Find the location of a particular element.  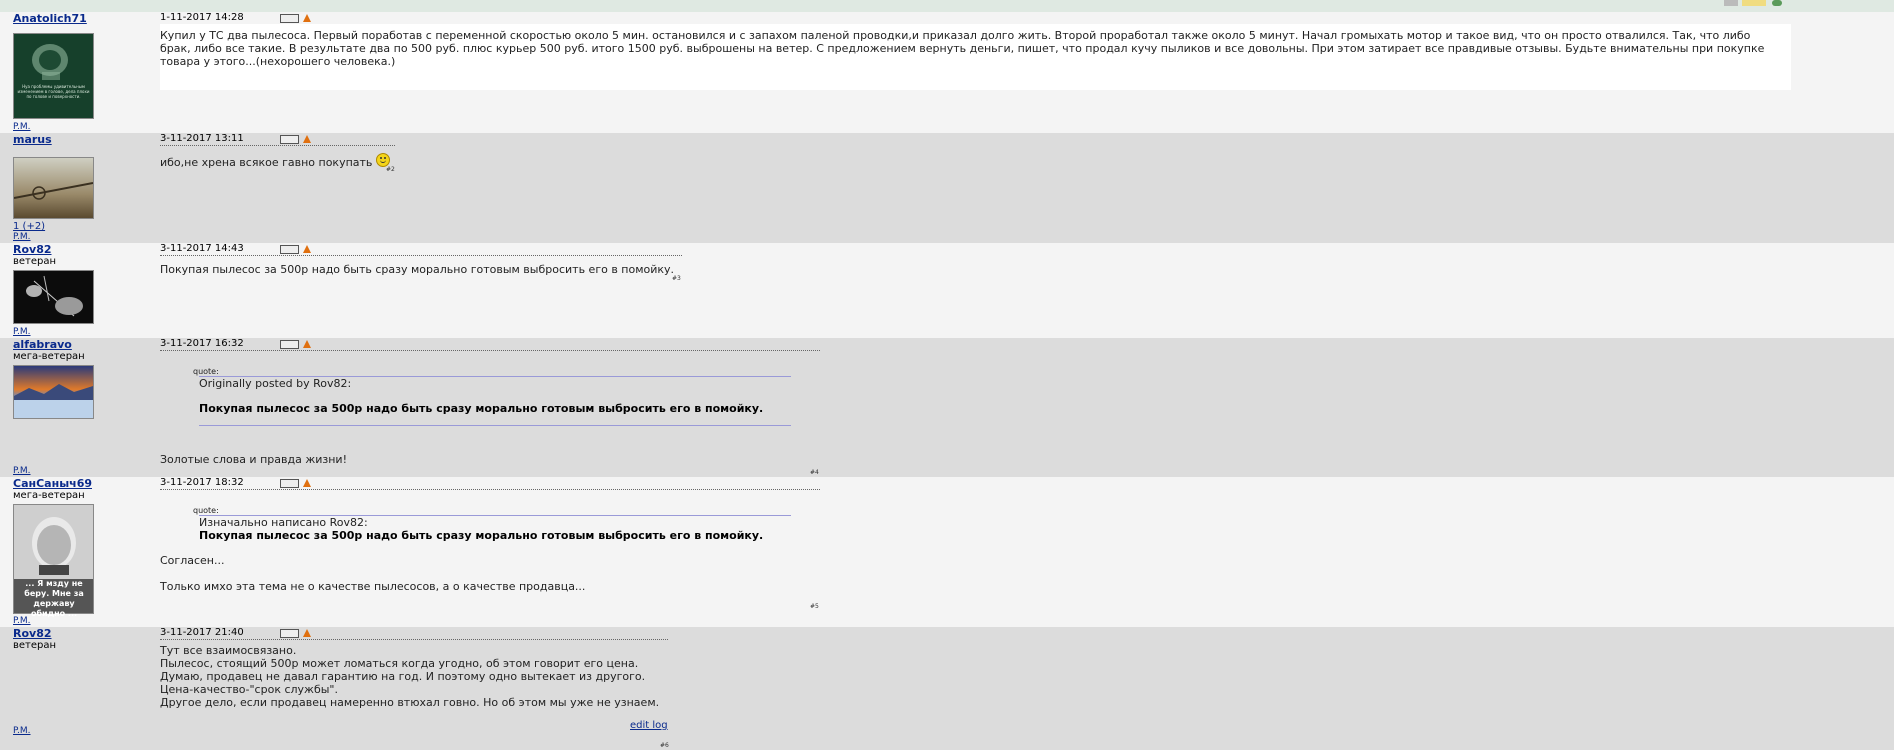

post-number: #2 is located at coordinates (390, 169).